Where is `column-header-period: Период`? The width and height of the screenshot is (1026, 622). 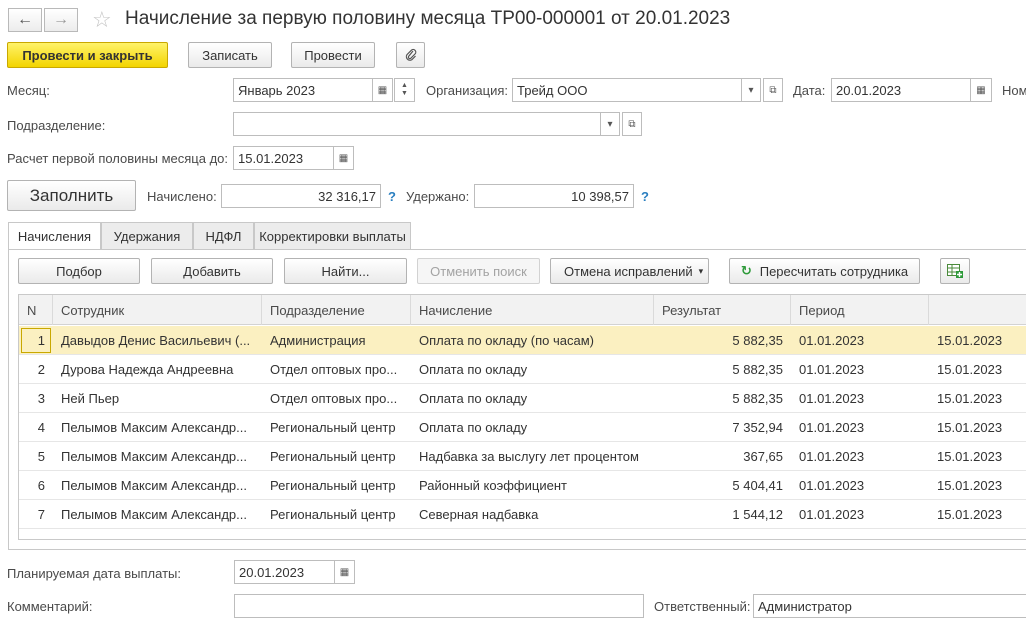 column-header-period: Период is located at coordinates (860, 310).